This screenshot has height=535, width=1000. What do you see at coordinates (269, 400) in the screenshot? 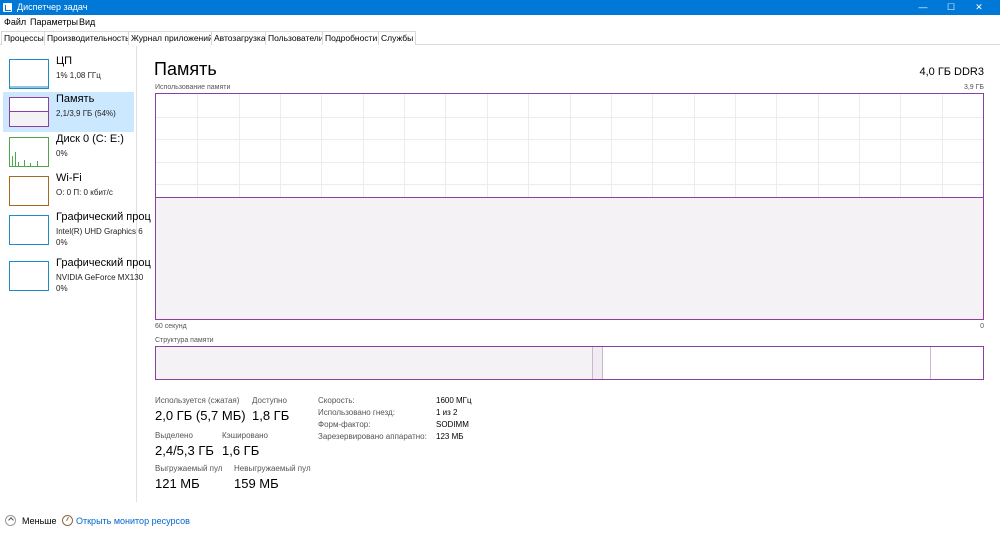
I see `available-label: Доступно` at bounding box center [269, 400].